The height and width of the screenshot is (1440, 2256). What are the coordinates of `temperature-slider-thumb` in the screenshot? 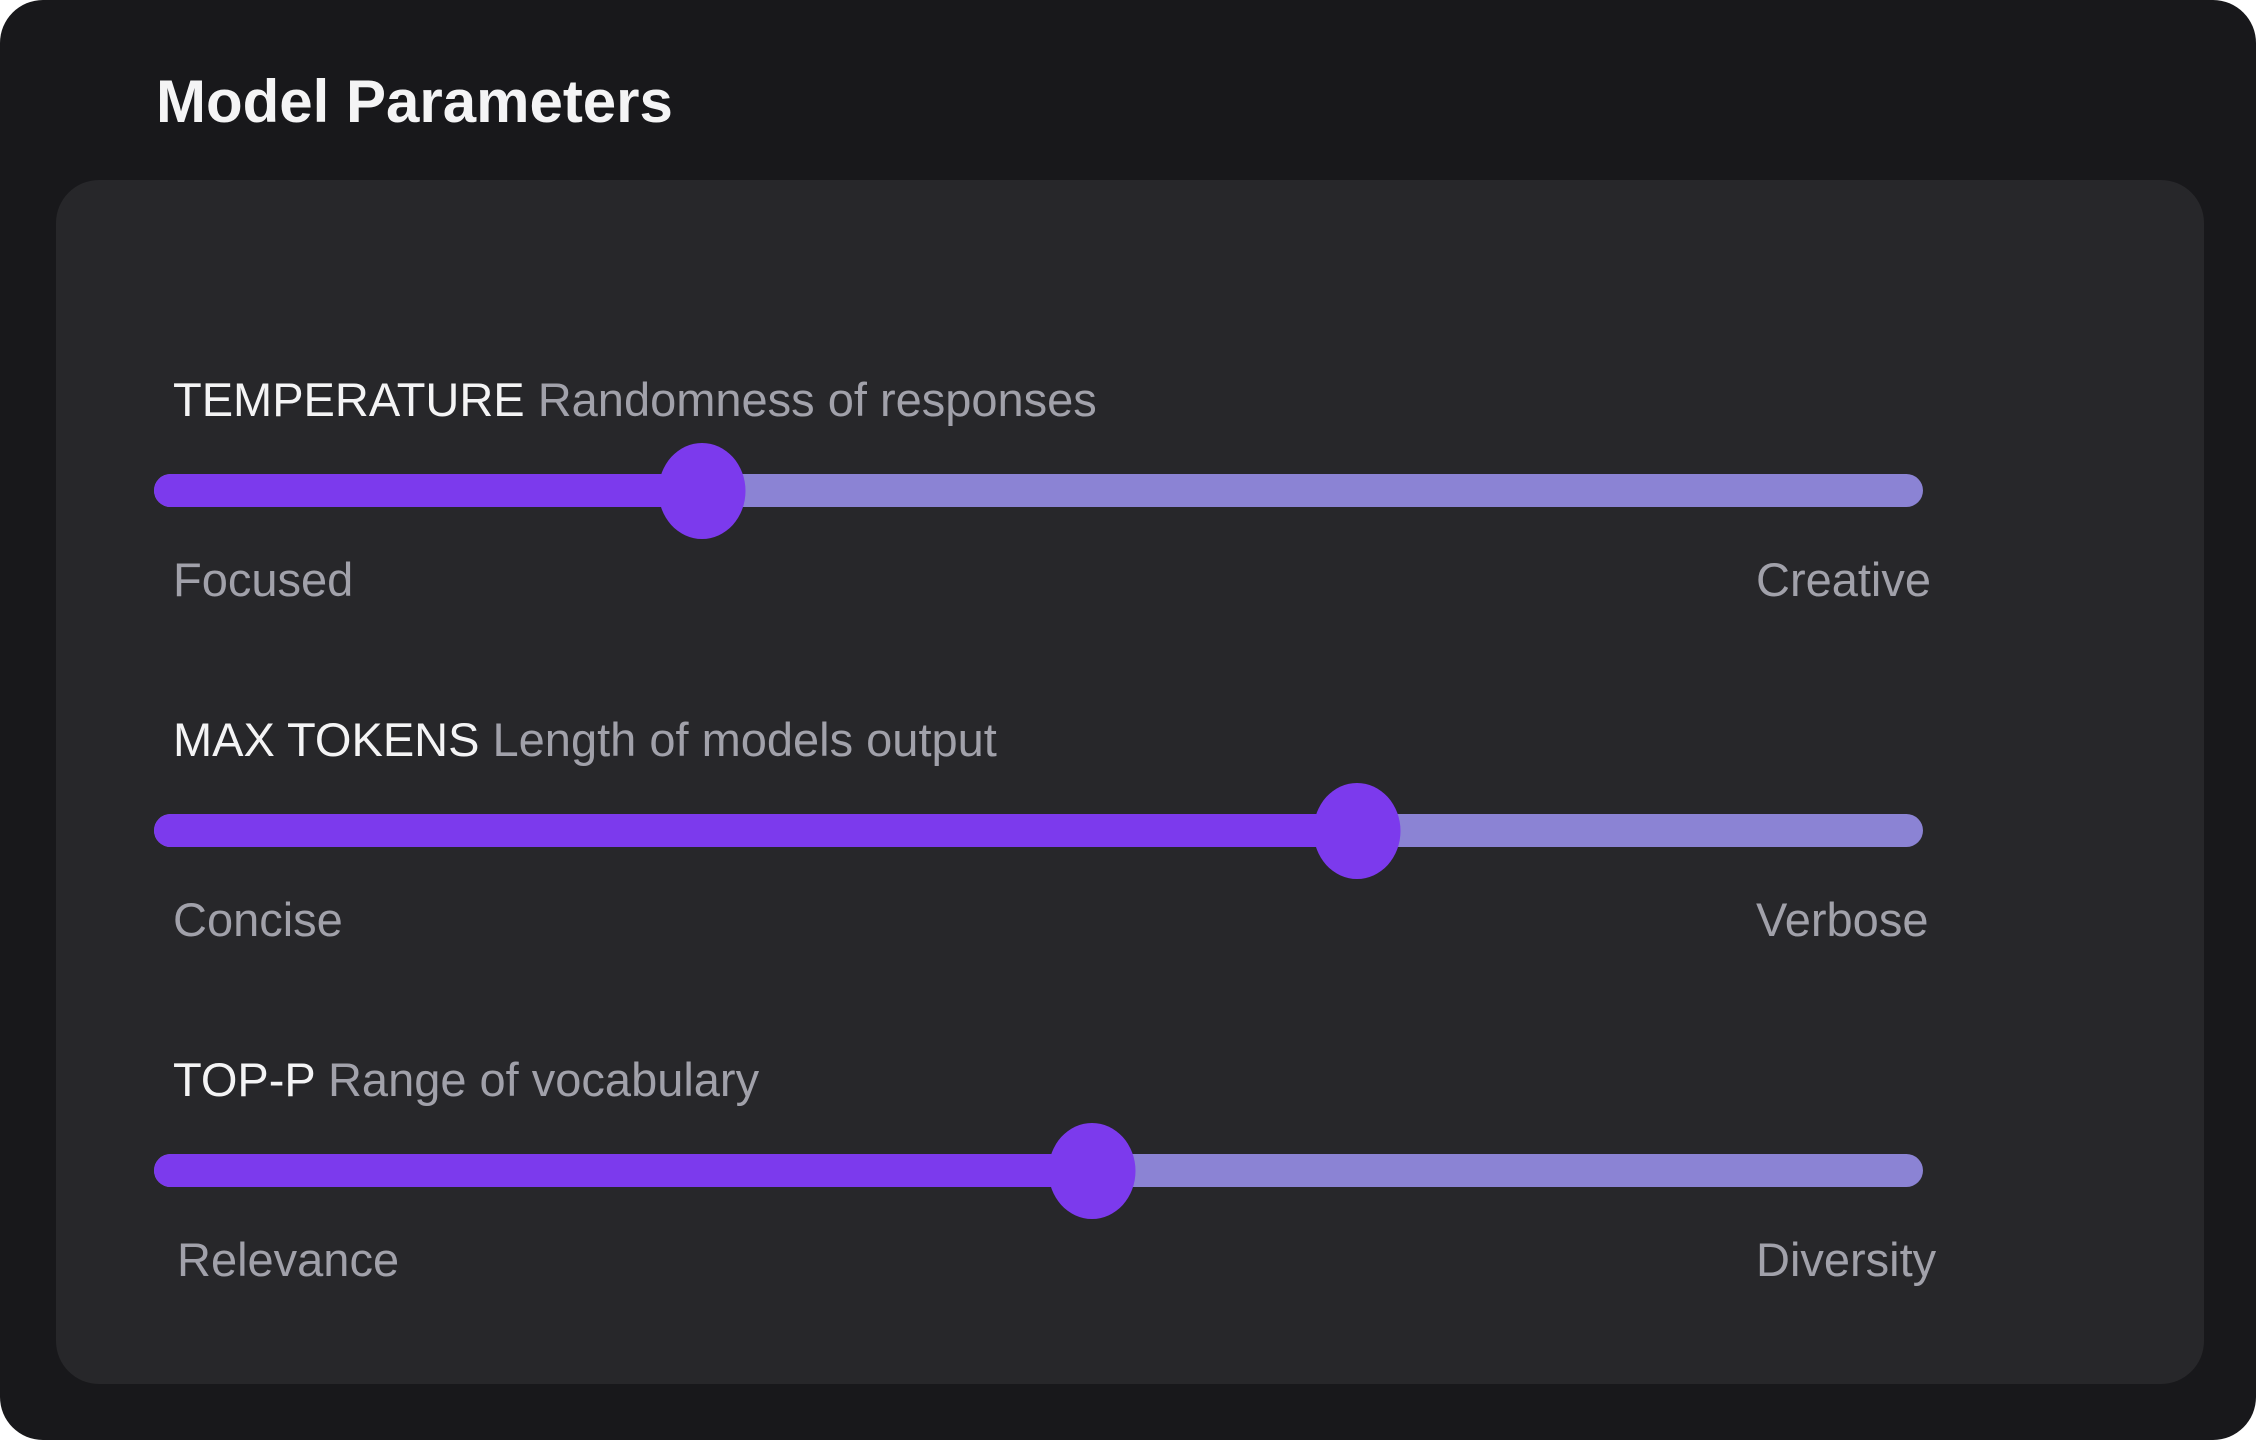 It's located at (702, 490).